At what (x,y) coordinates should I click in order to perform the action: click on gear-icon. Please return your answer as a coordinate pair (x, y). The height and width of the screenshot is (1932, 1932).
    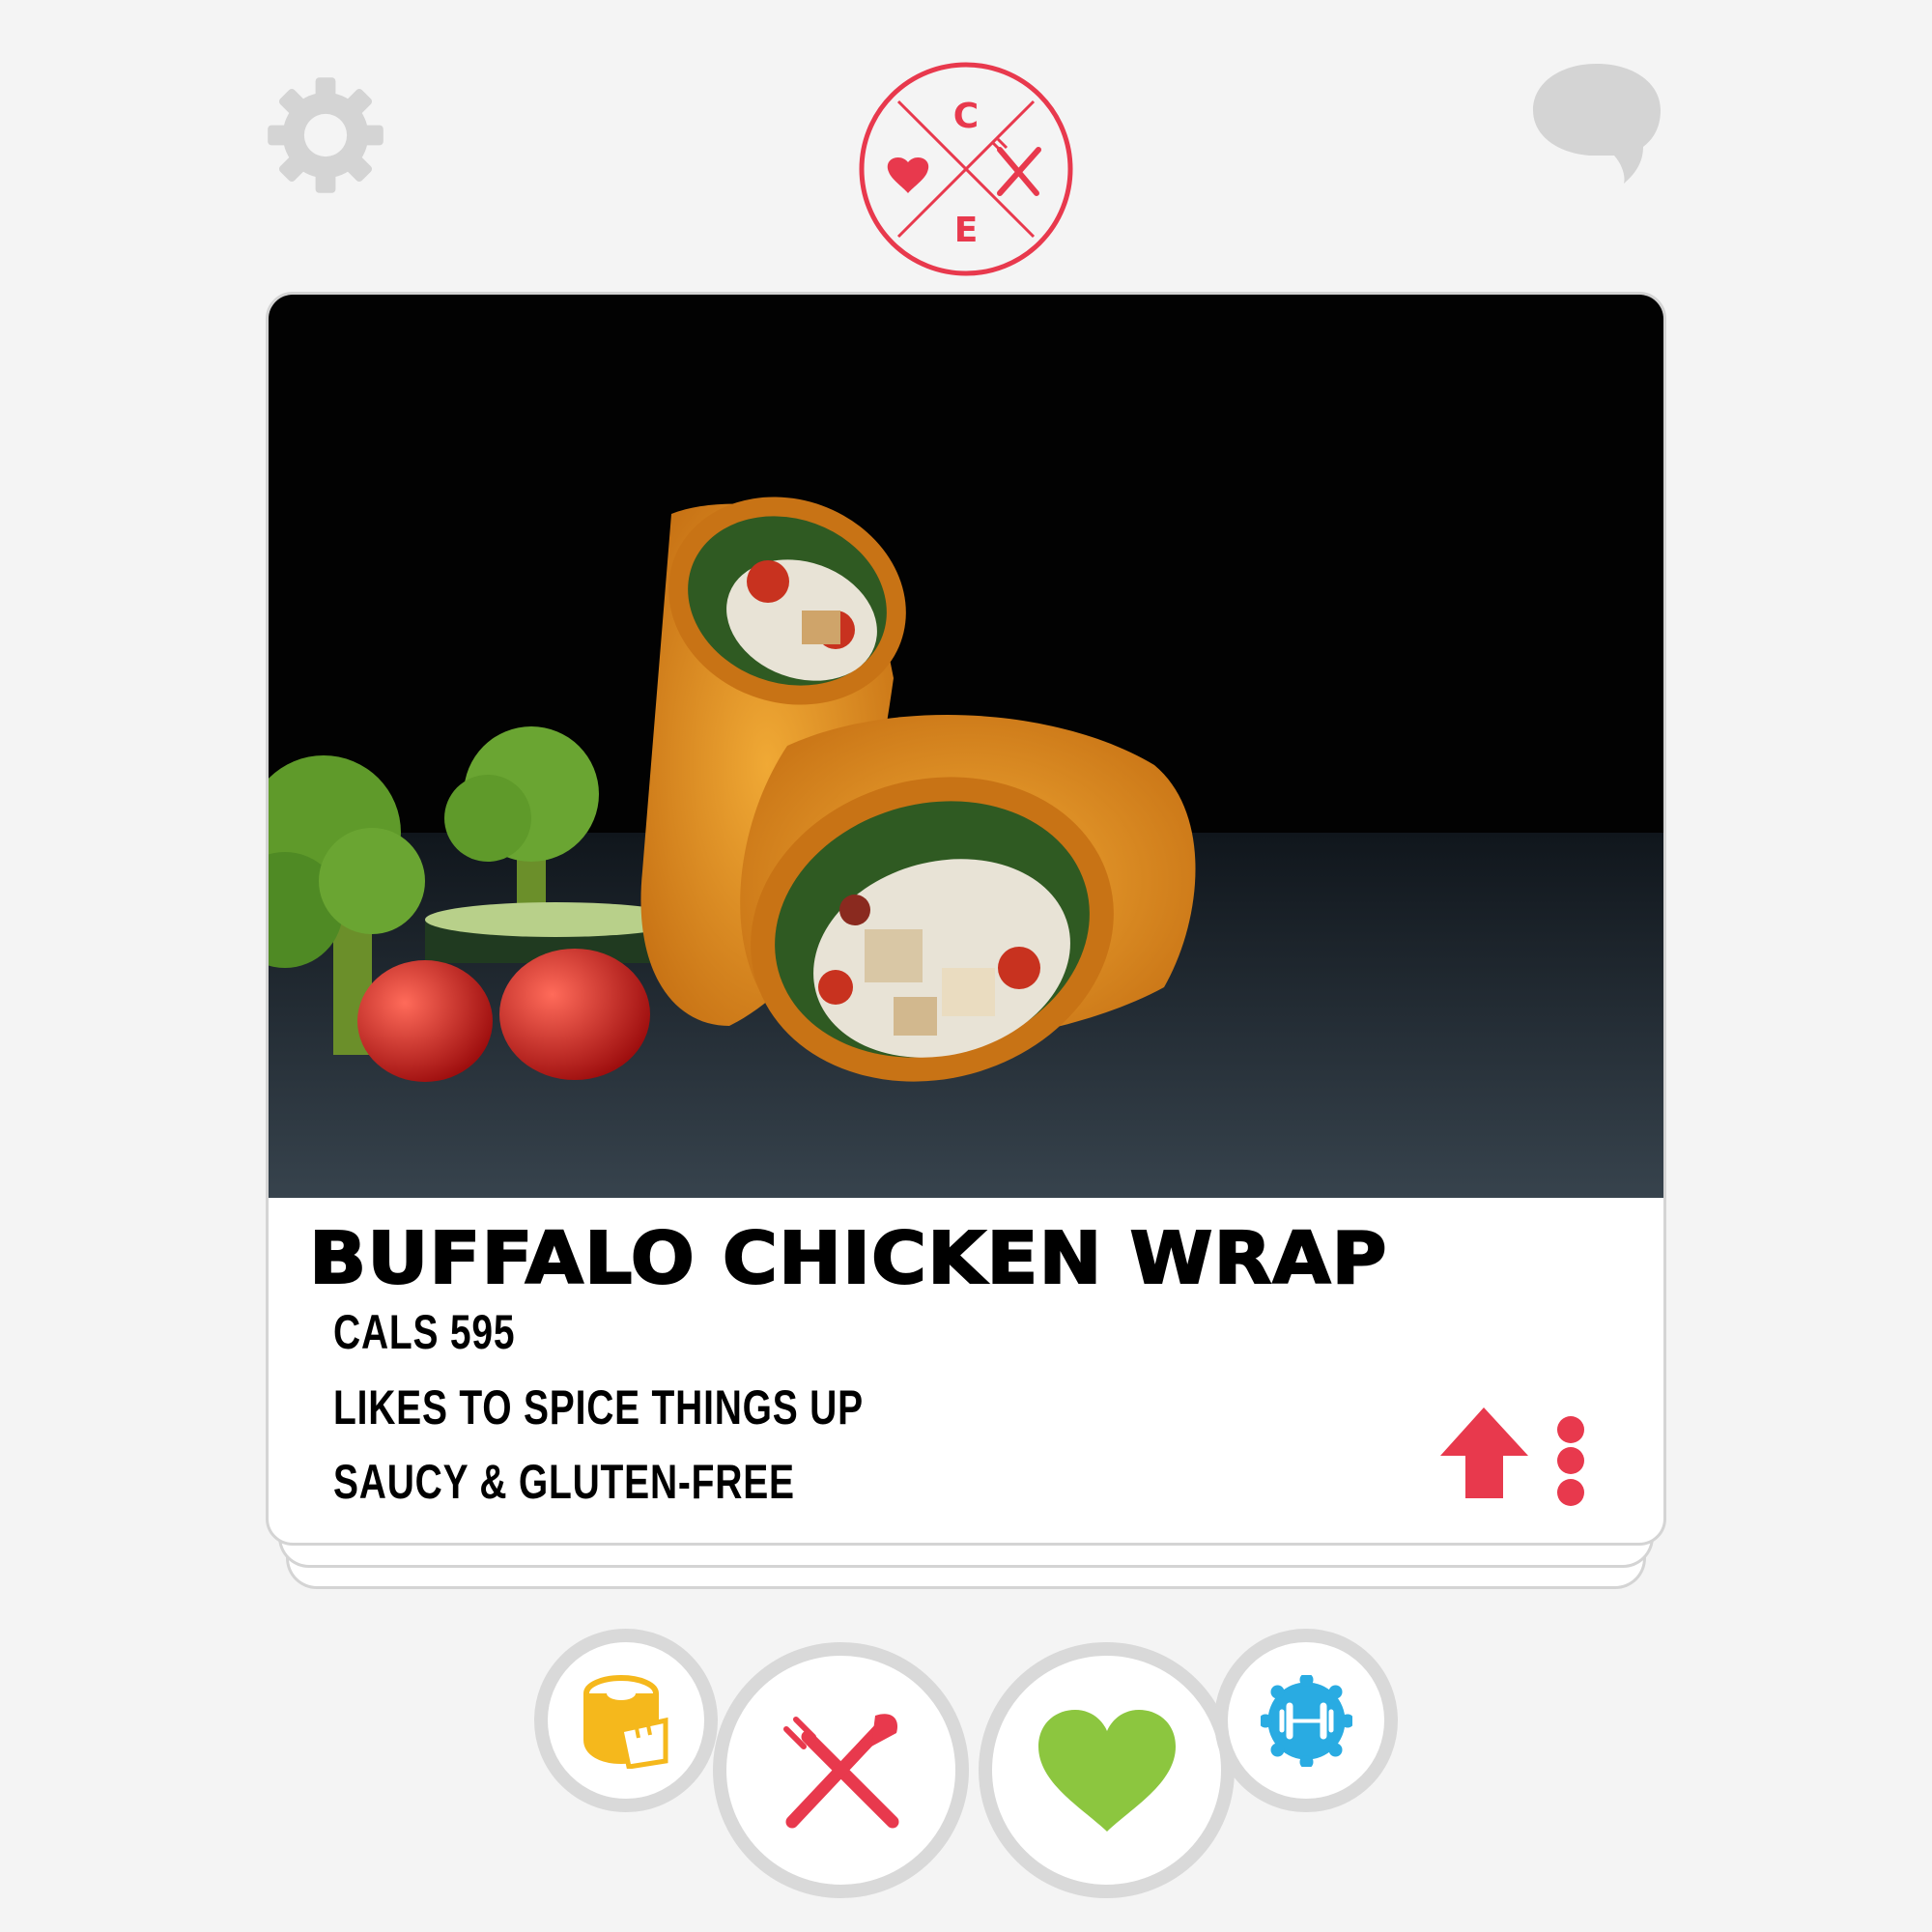
    Looking at the image, I should click on (325, 135).